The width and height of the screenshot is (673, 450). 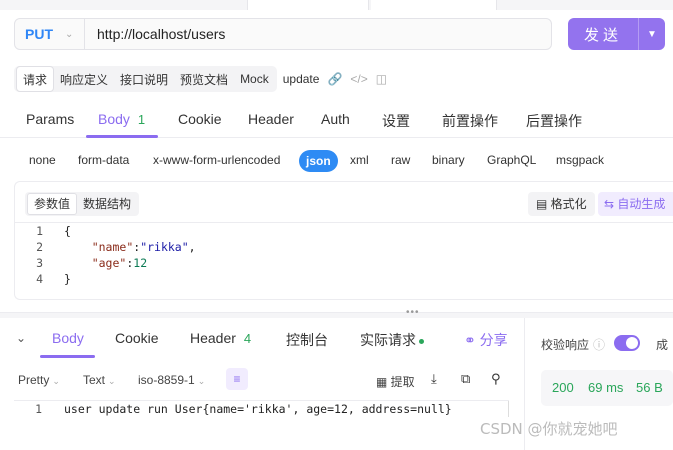 What do you see at coordinates (465, 379) in the screenshot?
I see `copy-icon: ⧉` at bounding box center [465, 379].